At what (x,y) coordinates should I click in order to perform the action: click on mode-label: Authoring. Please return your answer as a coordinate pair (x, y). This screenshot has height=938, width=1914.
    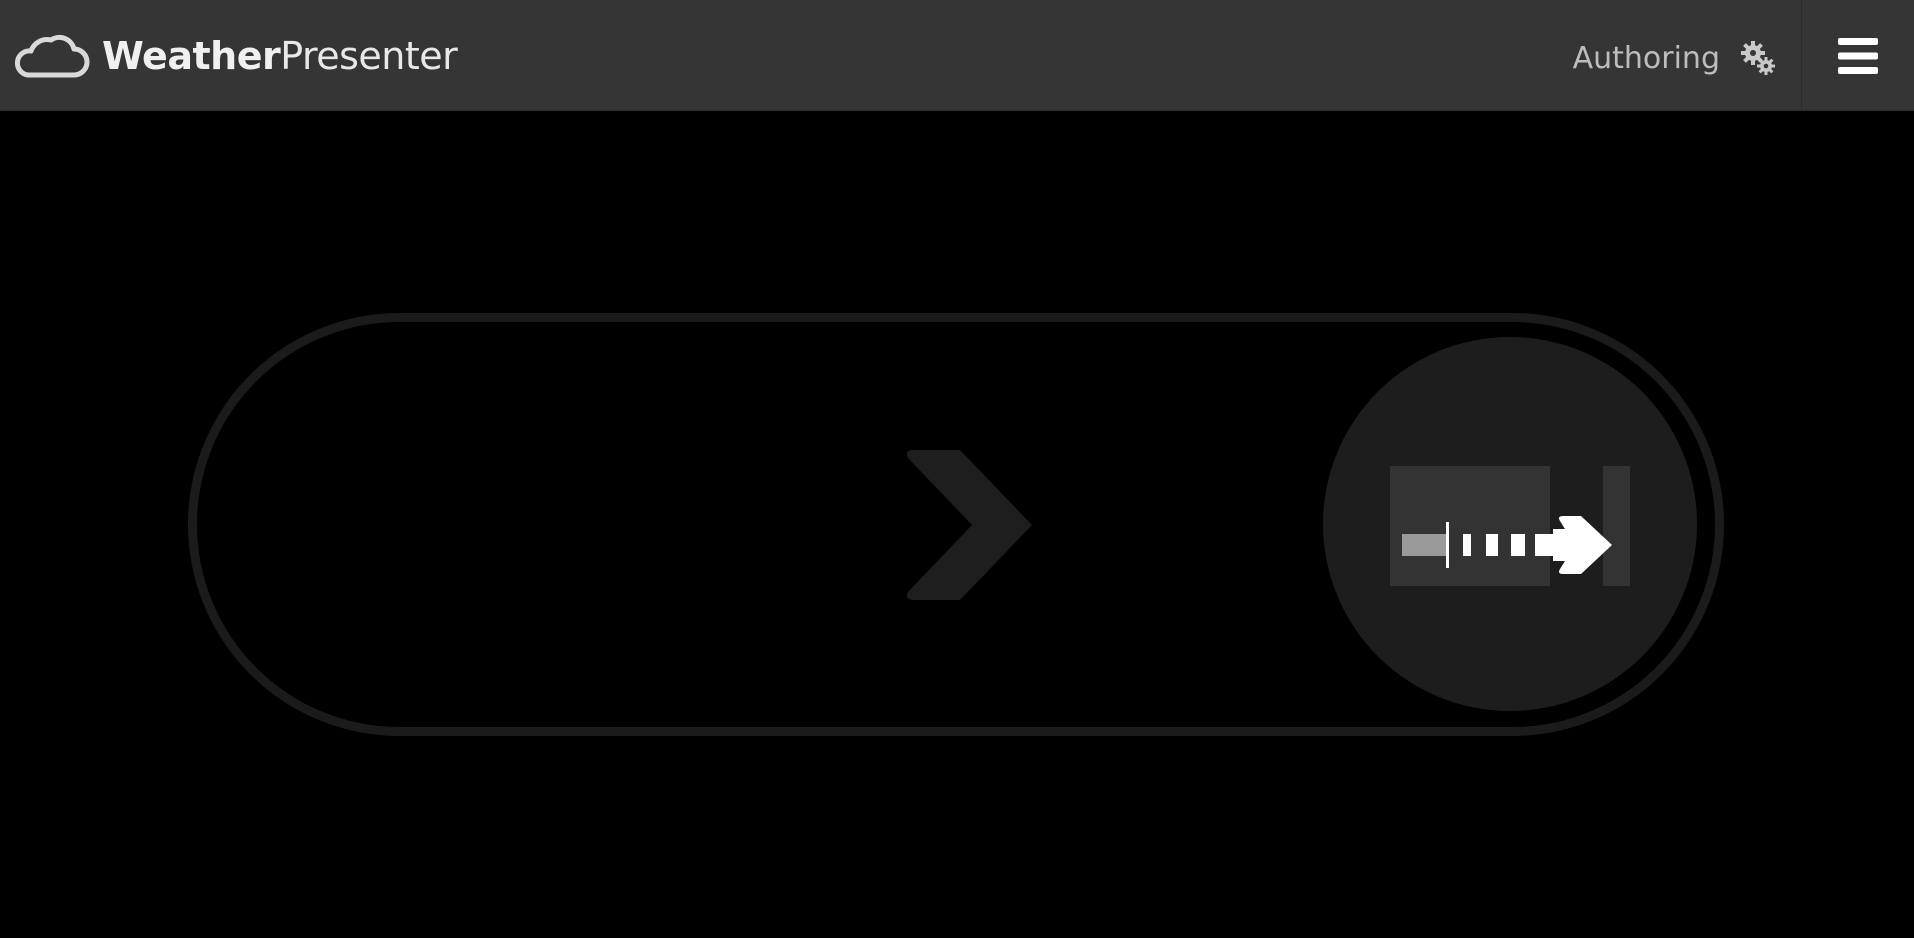
    Looking at the image, I should click on (1646, 58).